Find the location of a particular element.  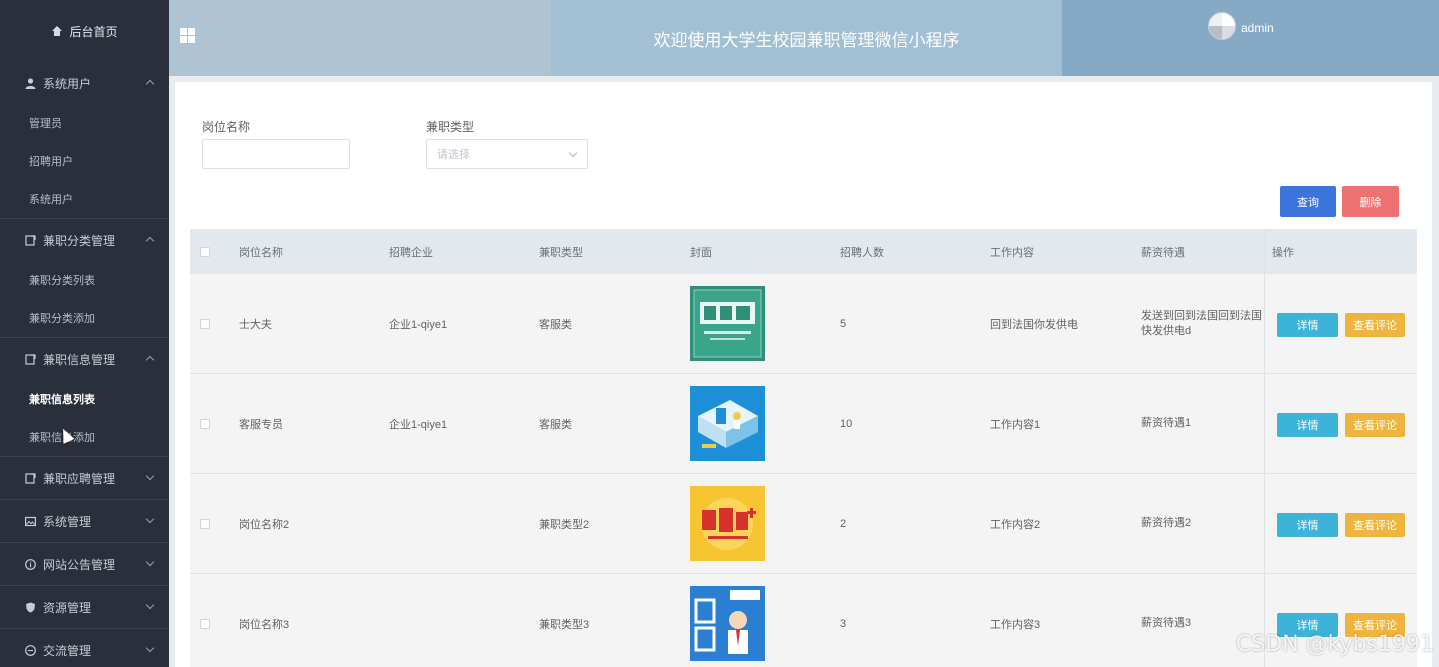

sidebar-item-category-add: 兼职分类添加 is located at coordinates (84, 318).